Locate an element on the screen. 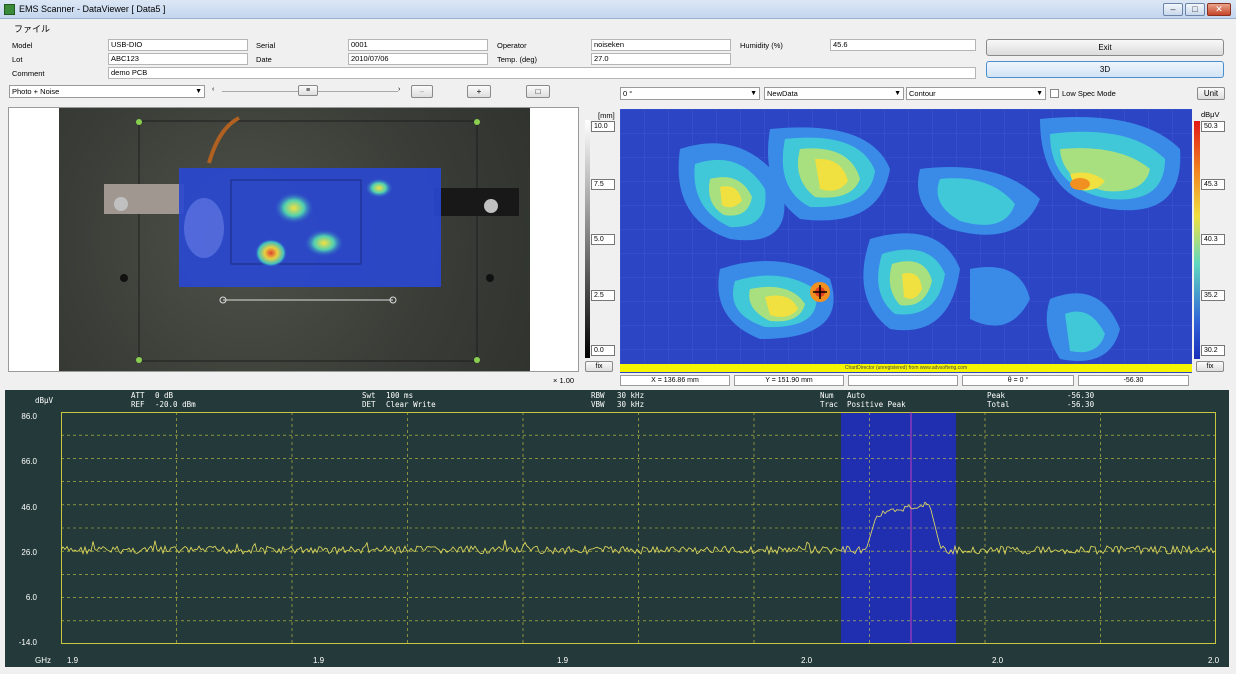 The image size is (1236, 674). status-theta: θ = 0 ° is located at coordinates (1018, 380).